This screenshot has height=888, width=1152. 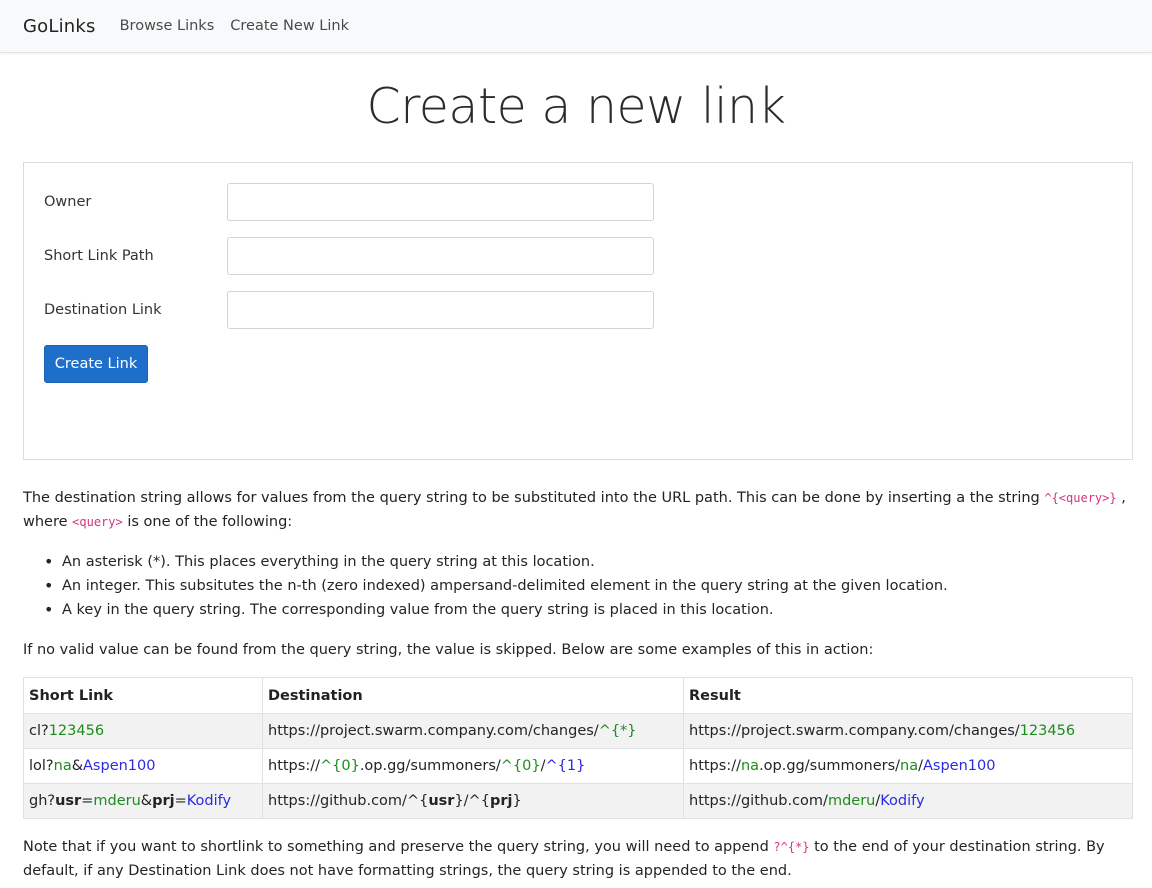 What do you see at coordinates (440, 256) in the screenshot?
I see `short-path-input` at bounding box center [440, 256].